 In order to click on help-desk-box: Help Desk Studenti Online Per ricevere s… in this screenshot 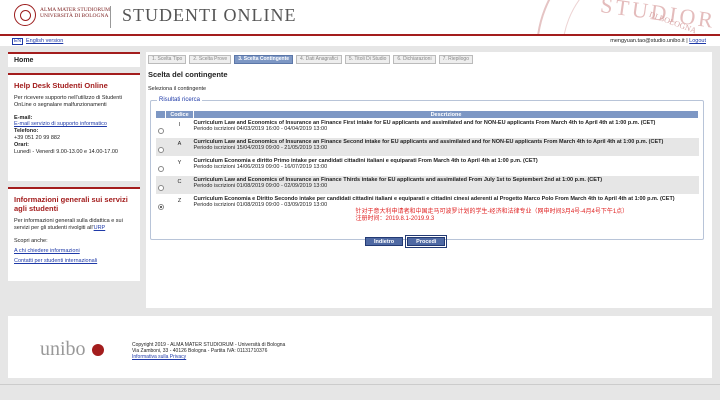, I will do `click(74, 127)`.